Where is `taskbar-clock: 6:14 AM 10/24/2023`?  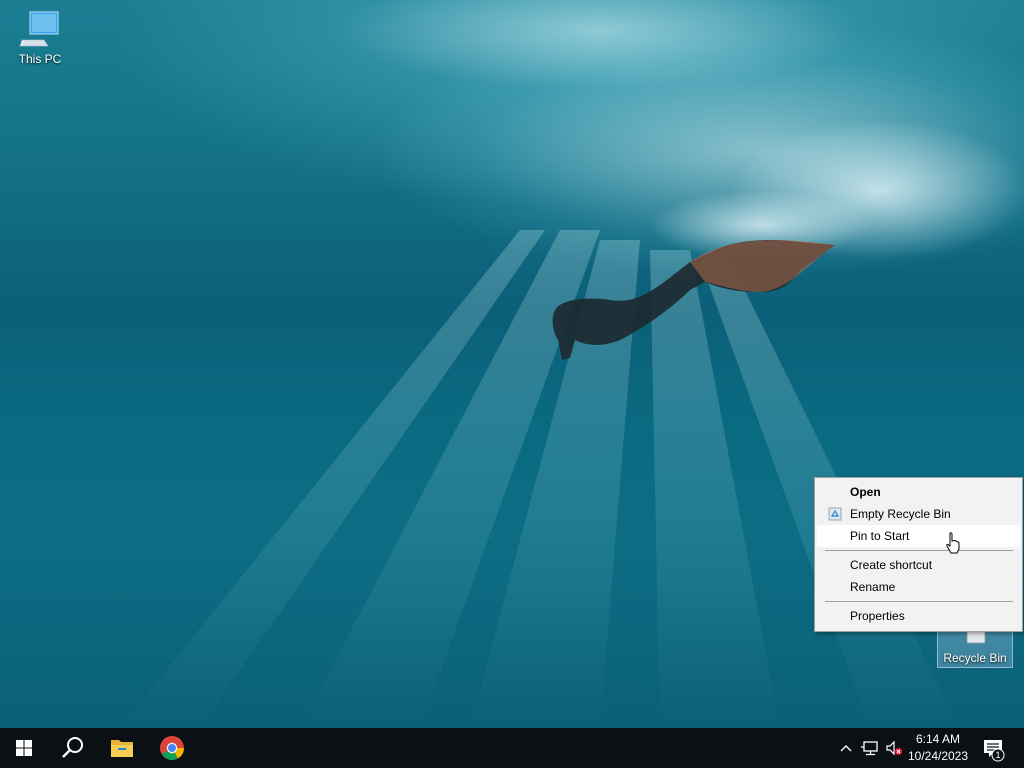 taskbar-clock: 6:14 AM 10/24/2023 is located at coordinates (938, 748).